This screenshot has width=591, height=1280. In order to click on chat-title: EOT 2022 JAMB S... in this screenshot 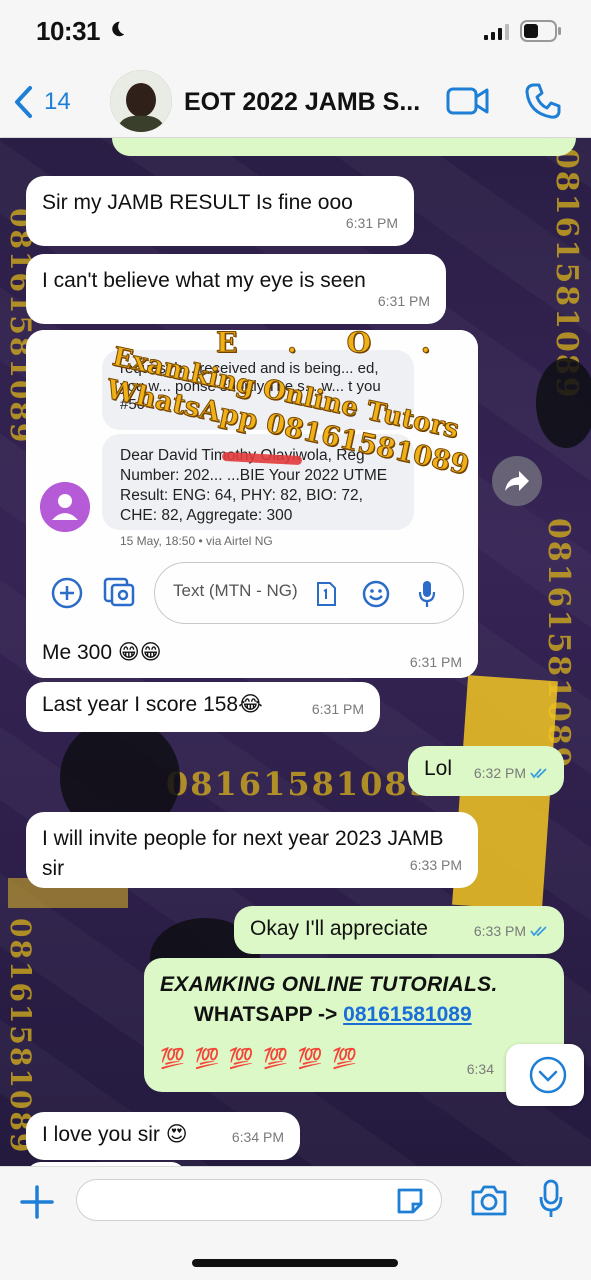, I will do `click(302, 102)`.